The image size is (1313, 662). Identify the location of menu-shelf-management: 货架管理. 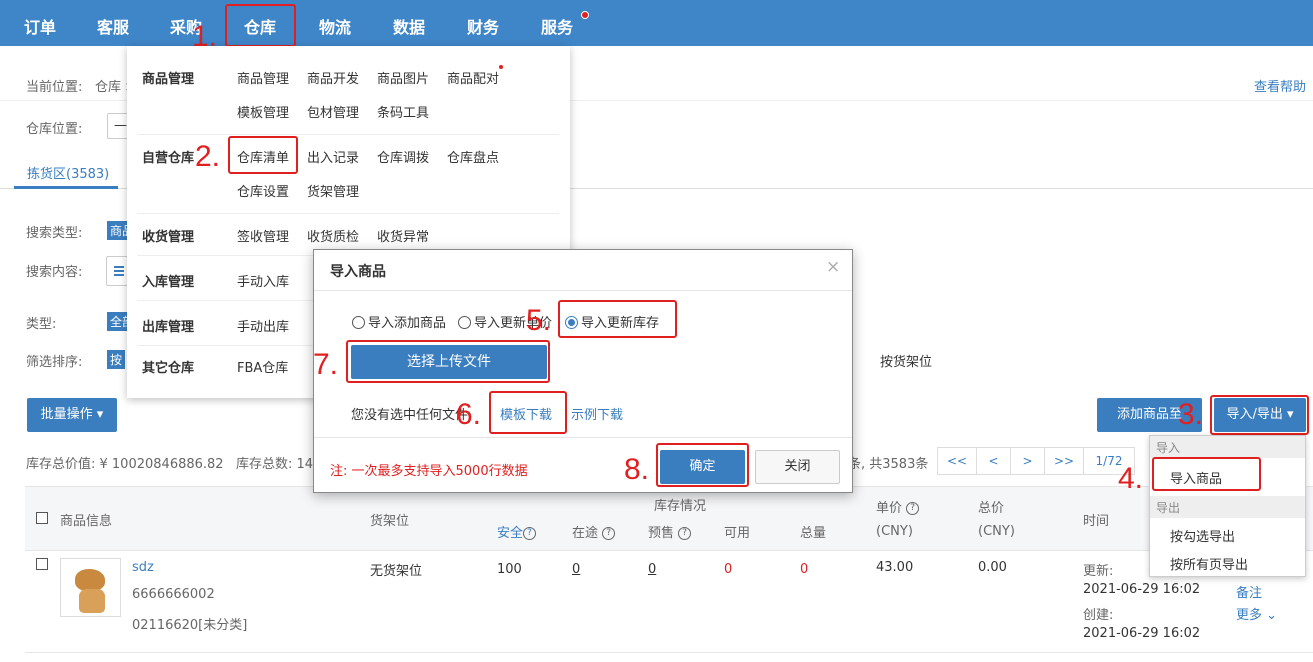
(333, 190).